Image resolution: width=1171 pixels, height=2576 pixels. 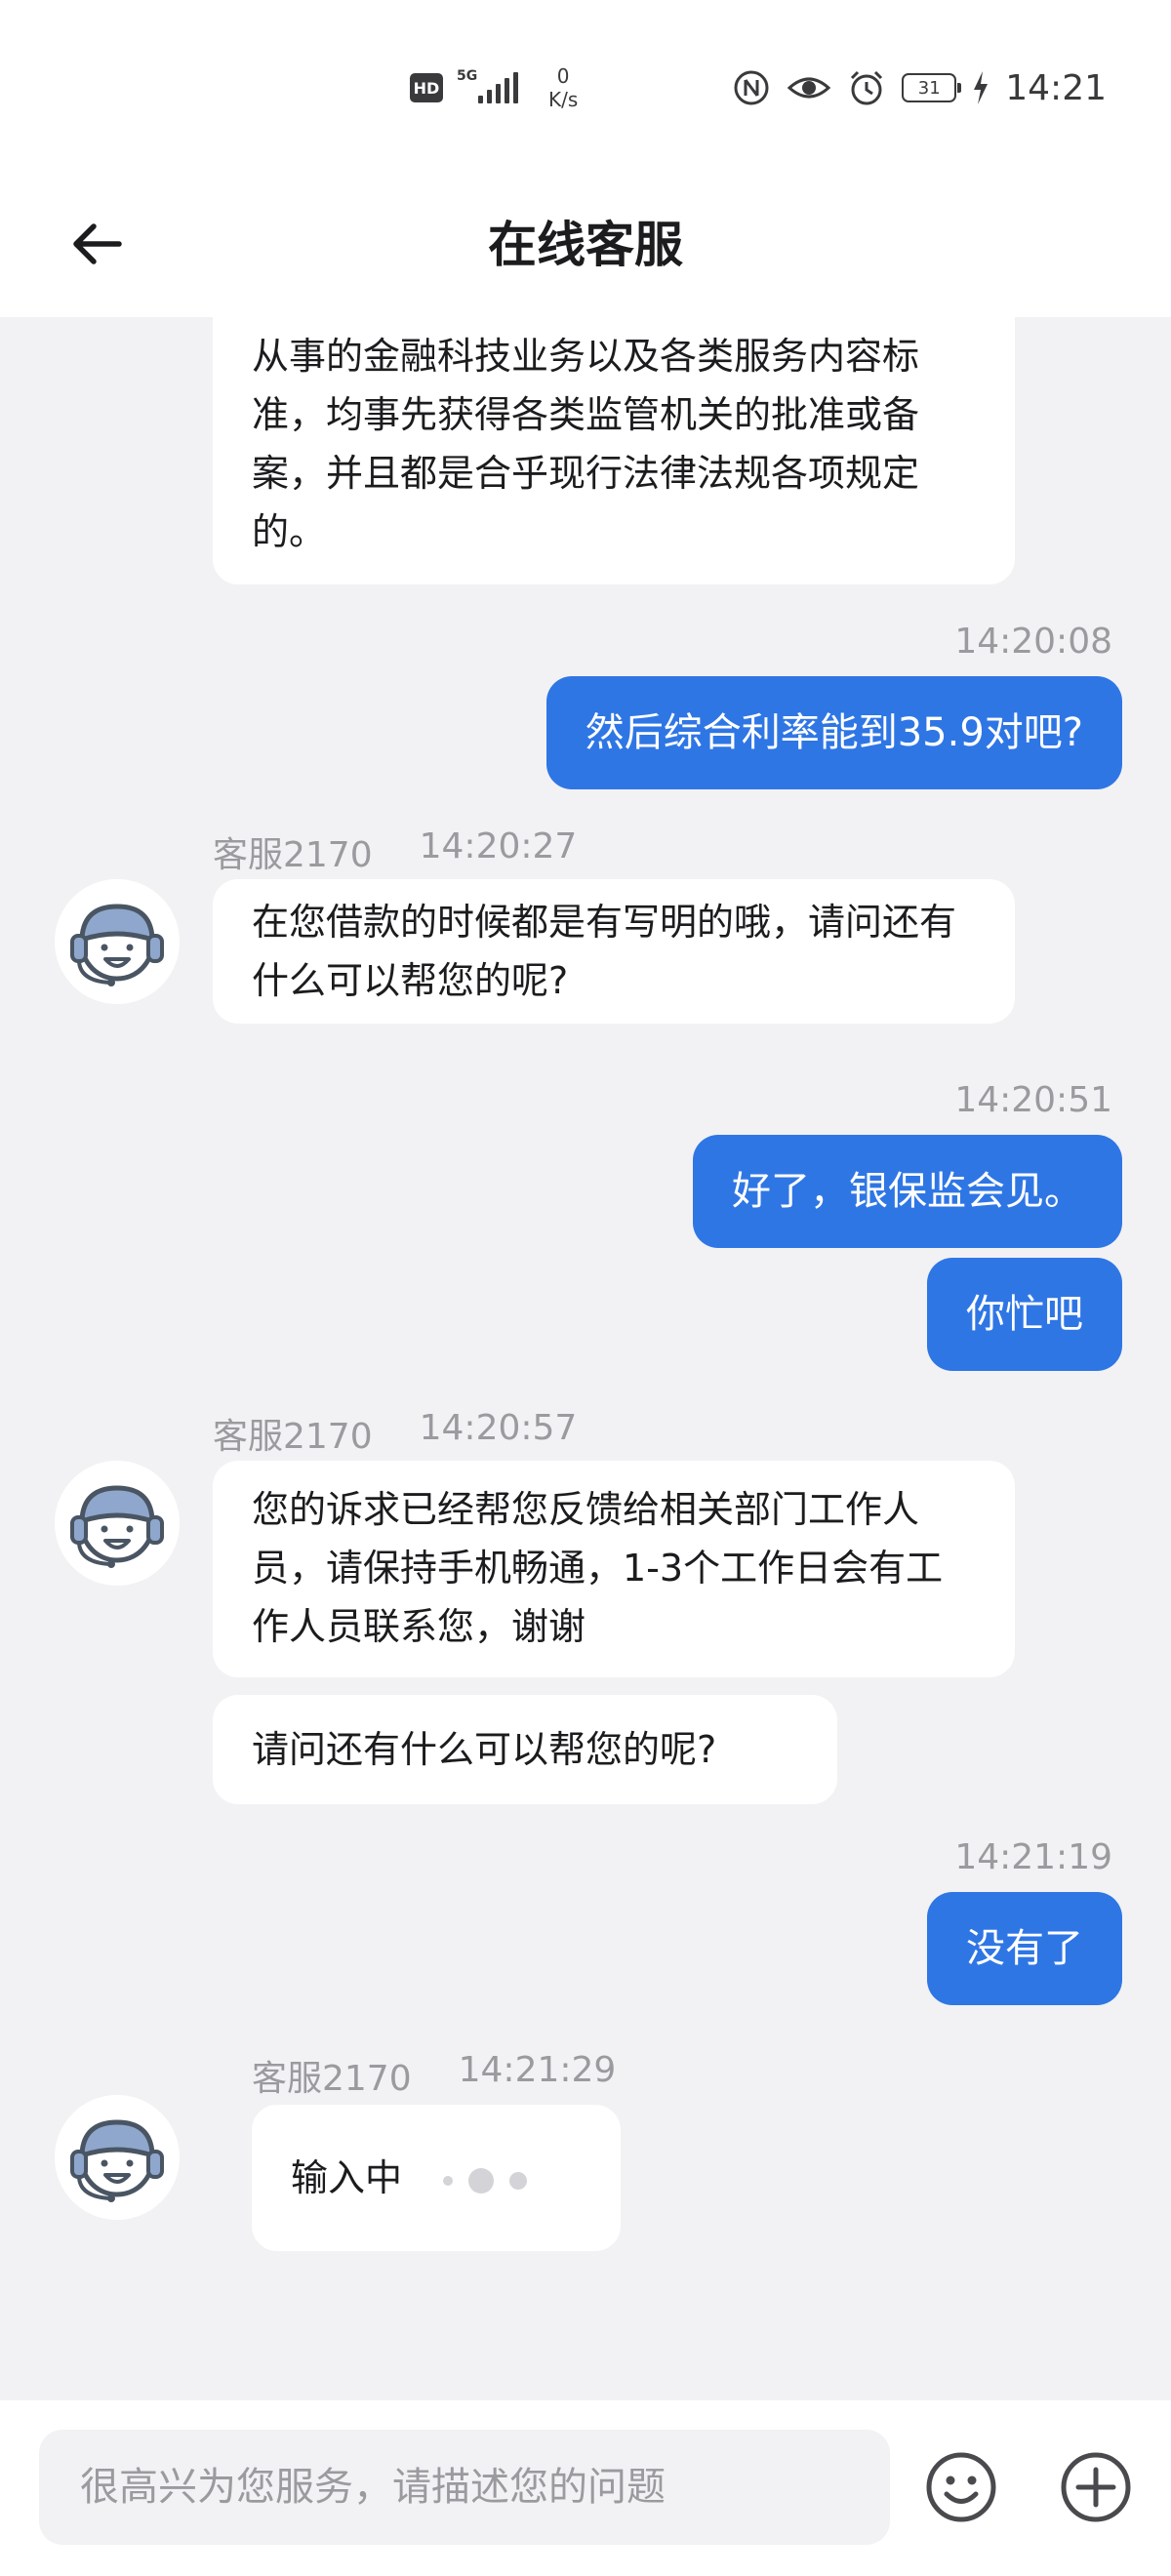 I want to click on net-speed: 0 K/s, so click(x=563, y=87).